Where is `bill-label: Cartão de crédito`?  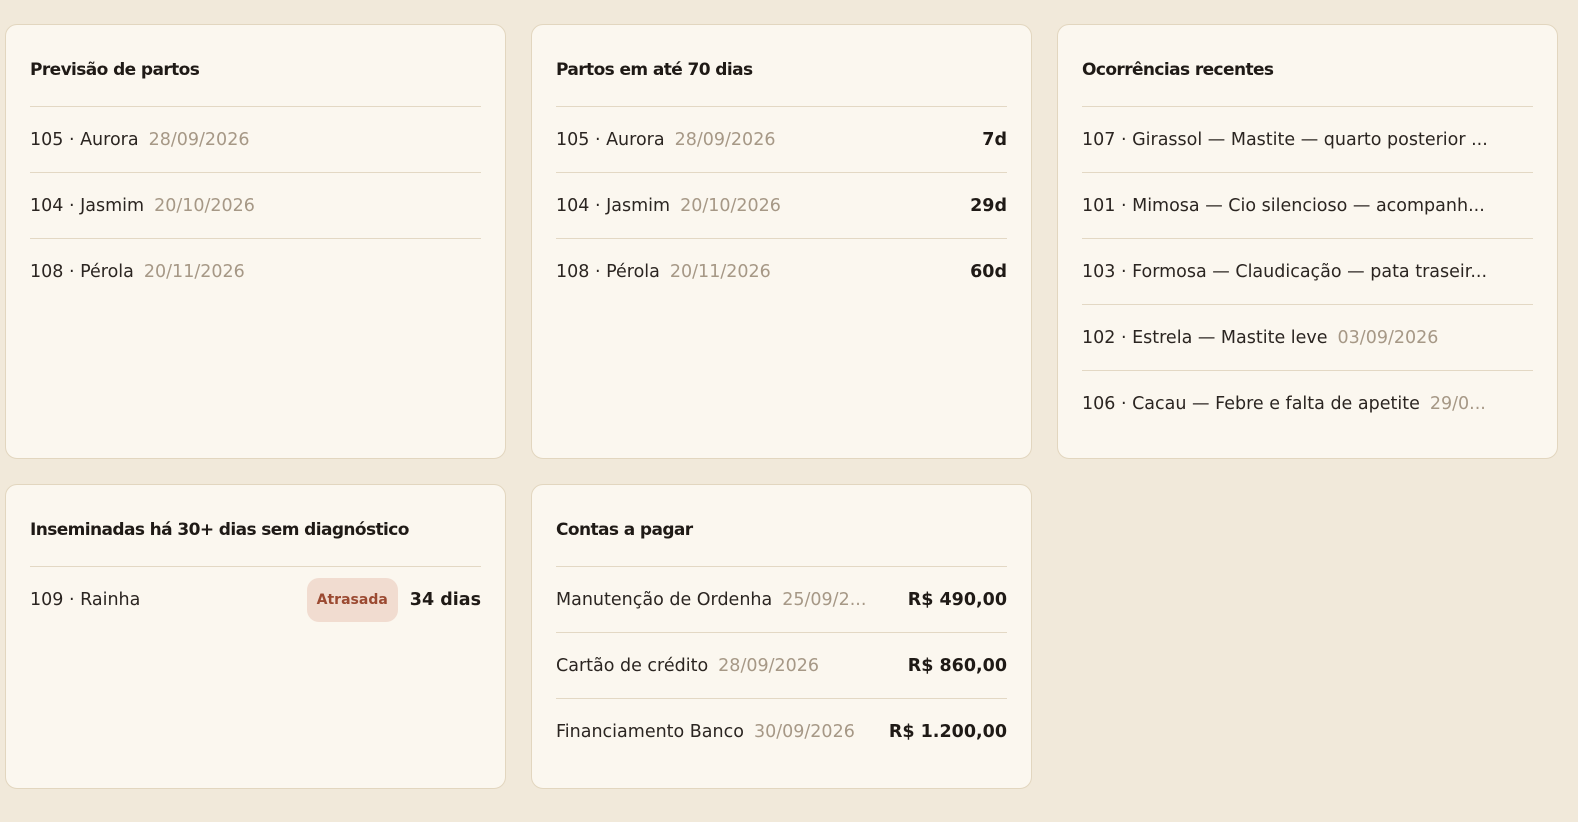 bill-label: Cartão de crédito is located at coordinates (632, 665).